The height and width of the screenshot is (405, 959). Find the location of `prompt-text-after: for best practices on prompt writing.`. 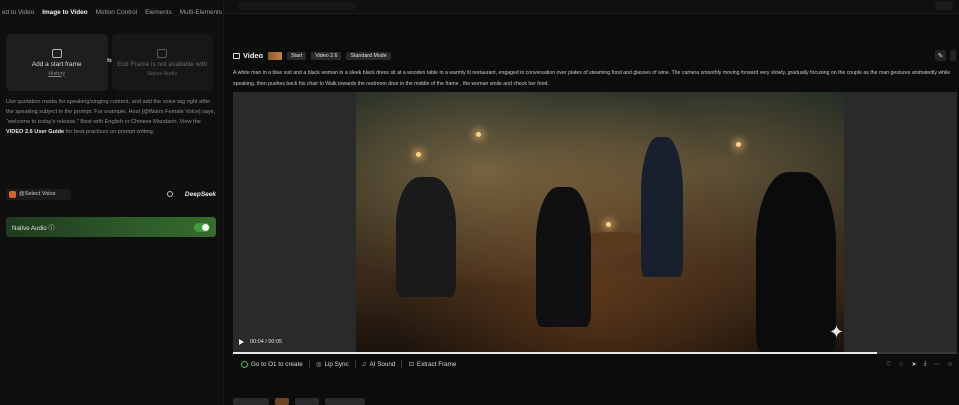

prompt-text-after: for best practices on prompt writing. is located at coordinates (109, 132).